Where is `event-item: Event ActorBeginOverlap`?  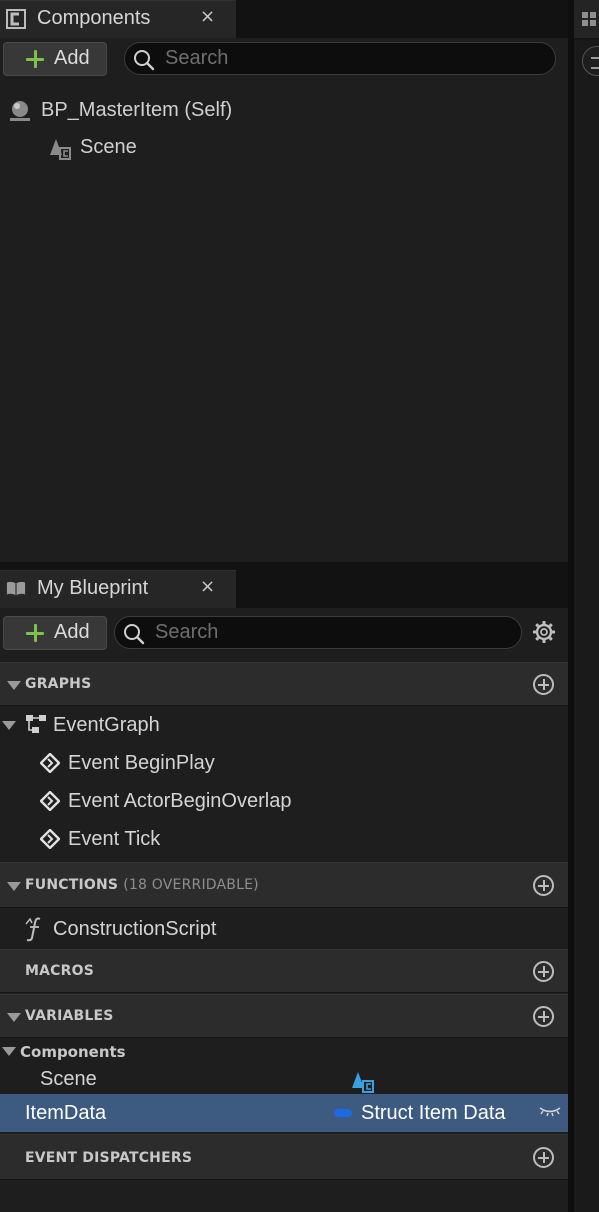 event-item: Event ActorBeginOverlap is located at coordinates (284, 801).